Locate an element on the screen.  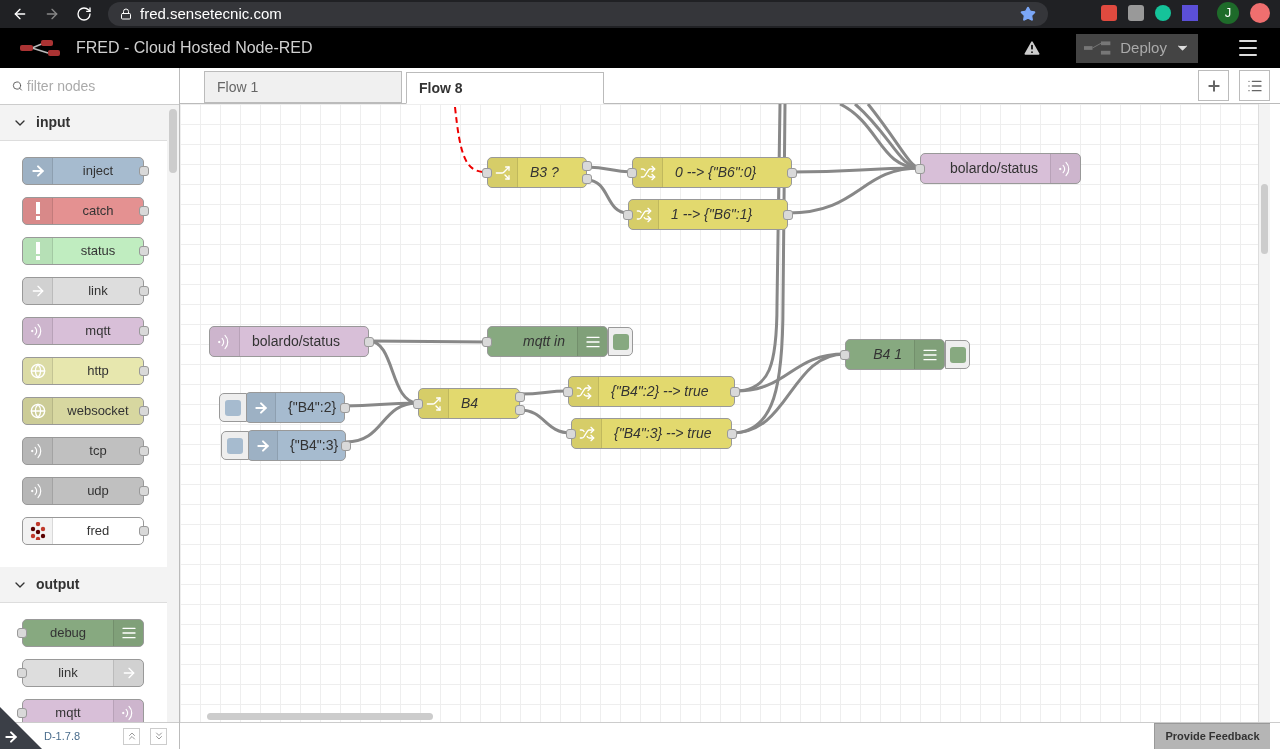
palette-node: udp is located at coordinates (83, 491).